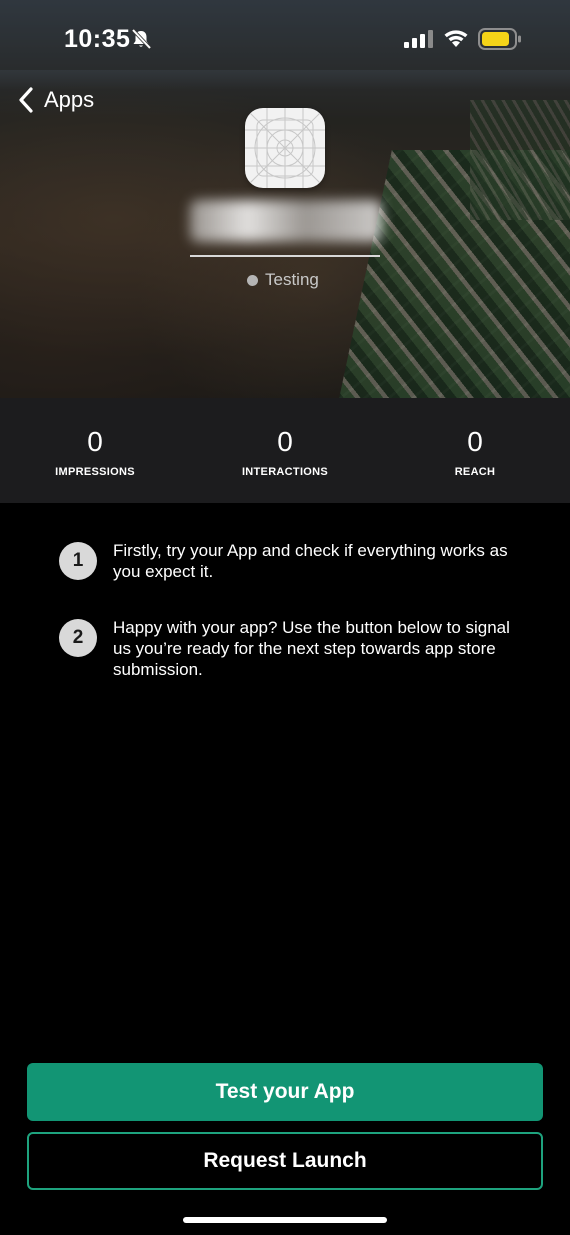  I want to click on status-time: 10:35, so click(97, 39).